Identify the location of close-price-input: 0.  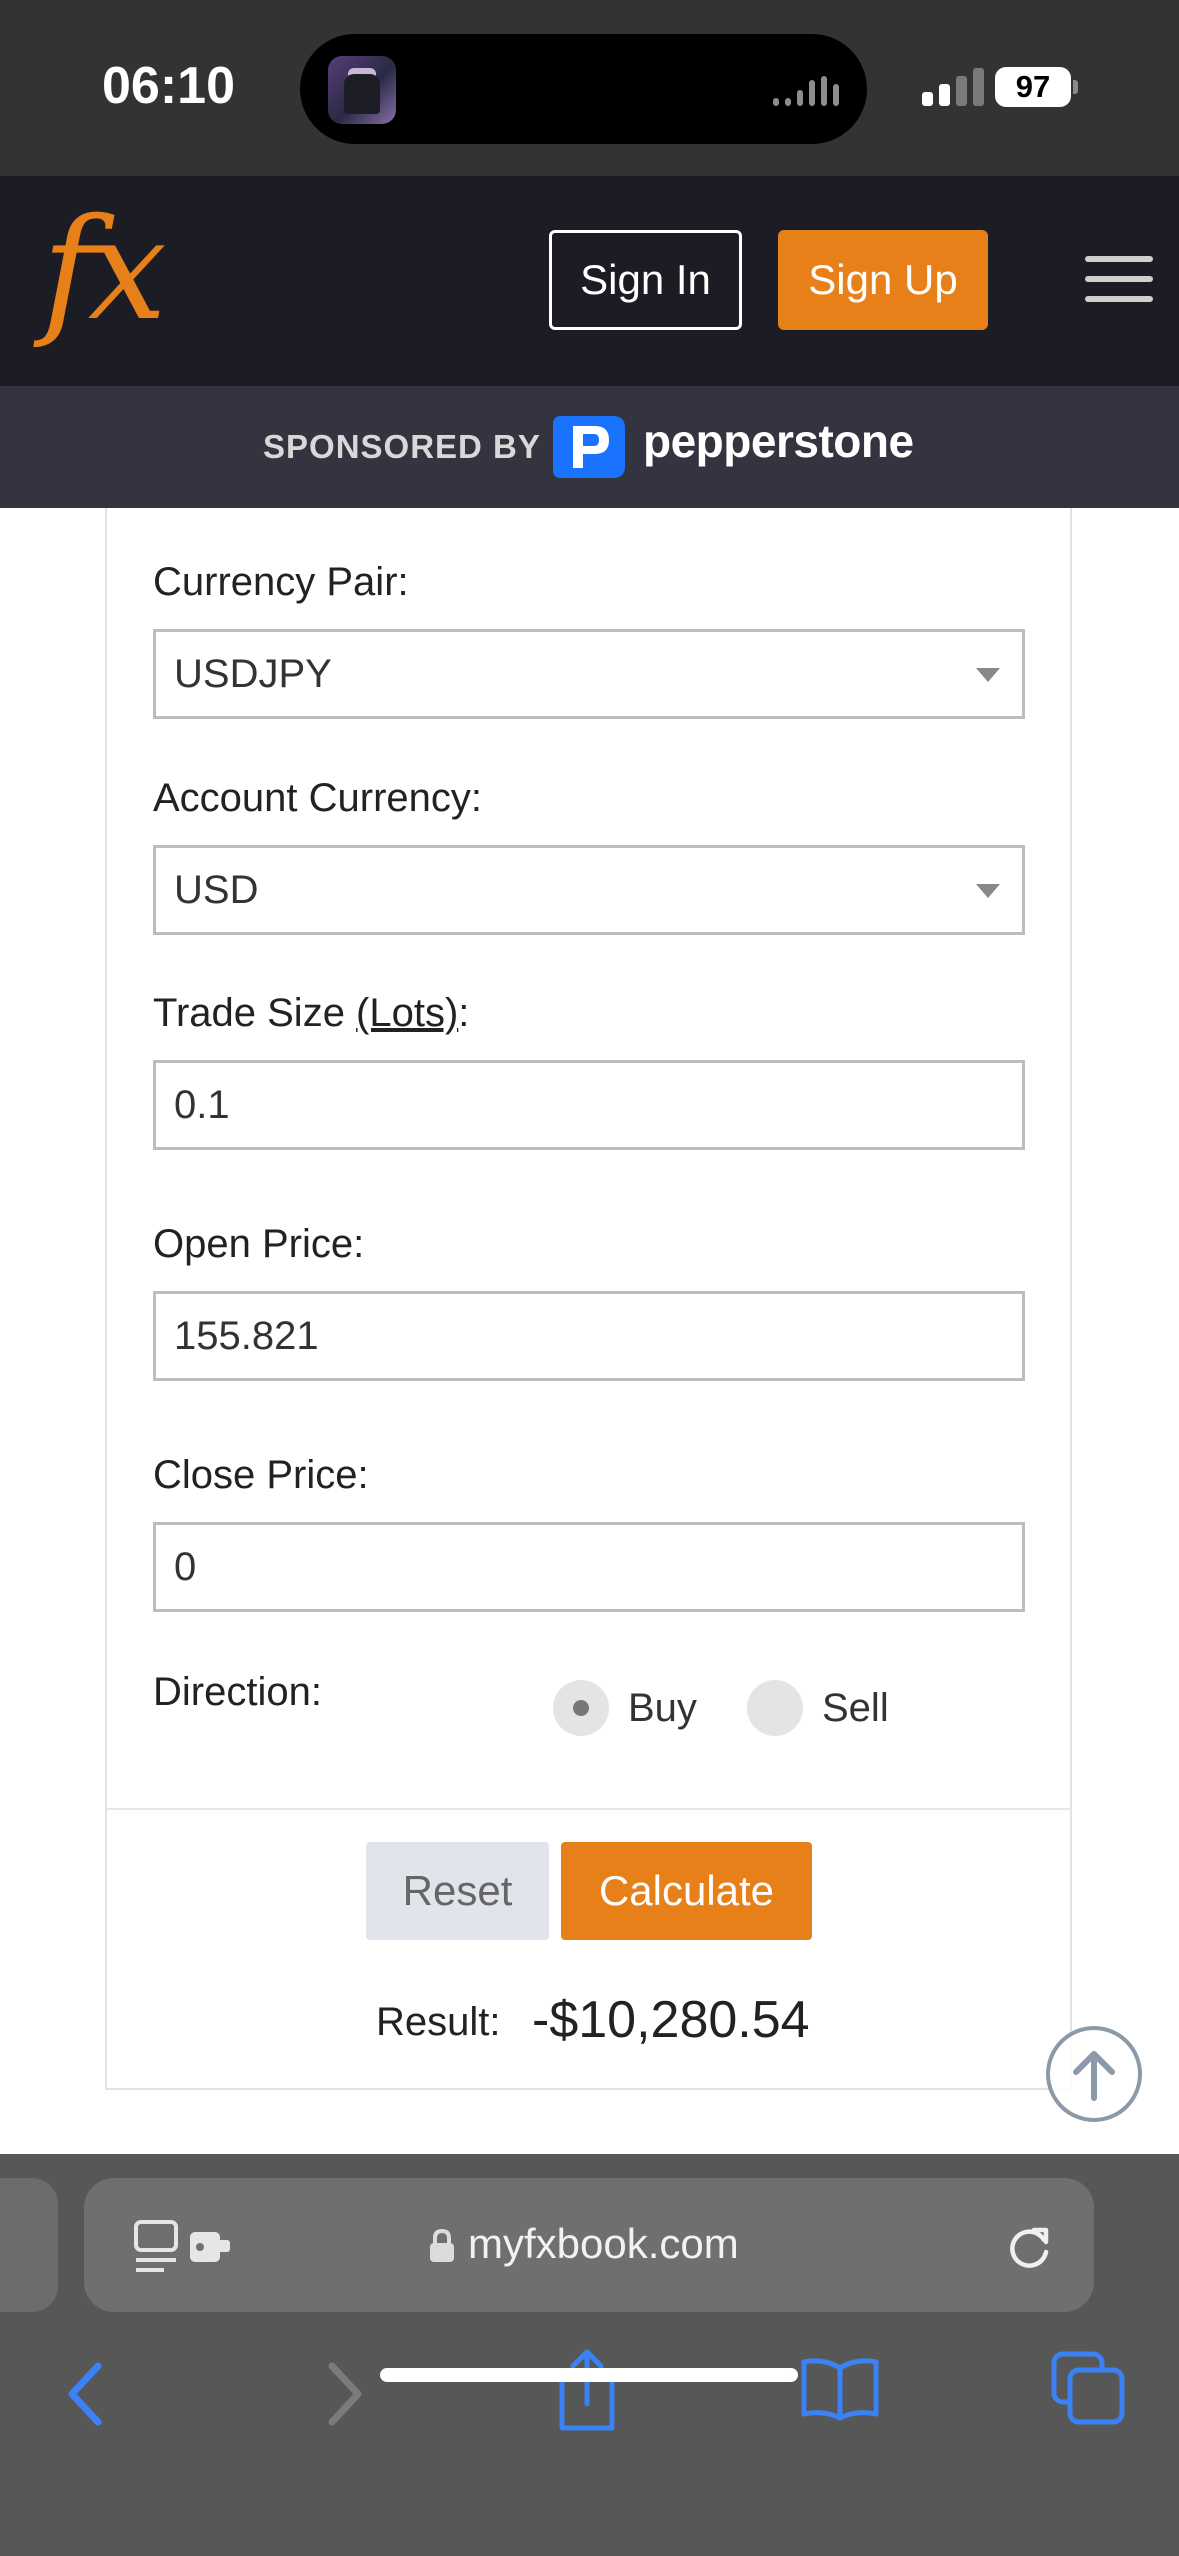
(589, 1567).